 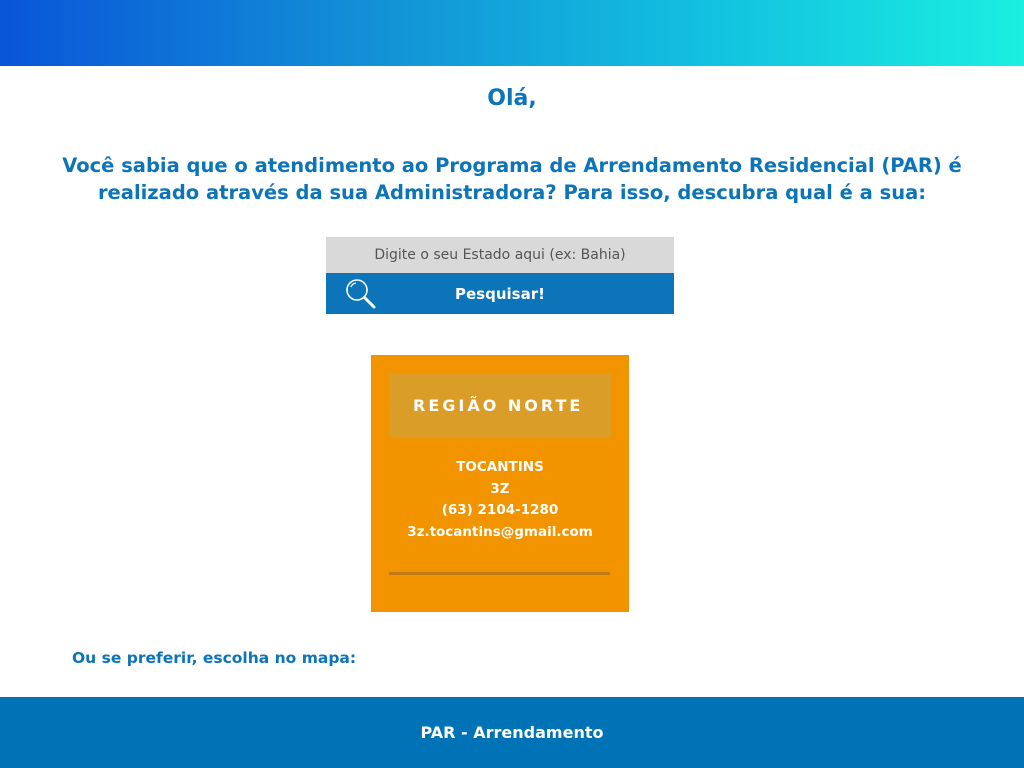 I want to click on greeting-heading: Olá,, so click(x=512, y=98).